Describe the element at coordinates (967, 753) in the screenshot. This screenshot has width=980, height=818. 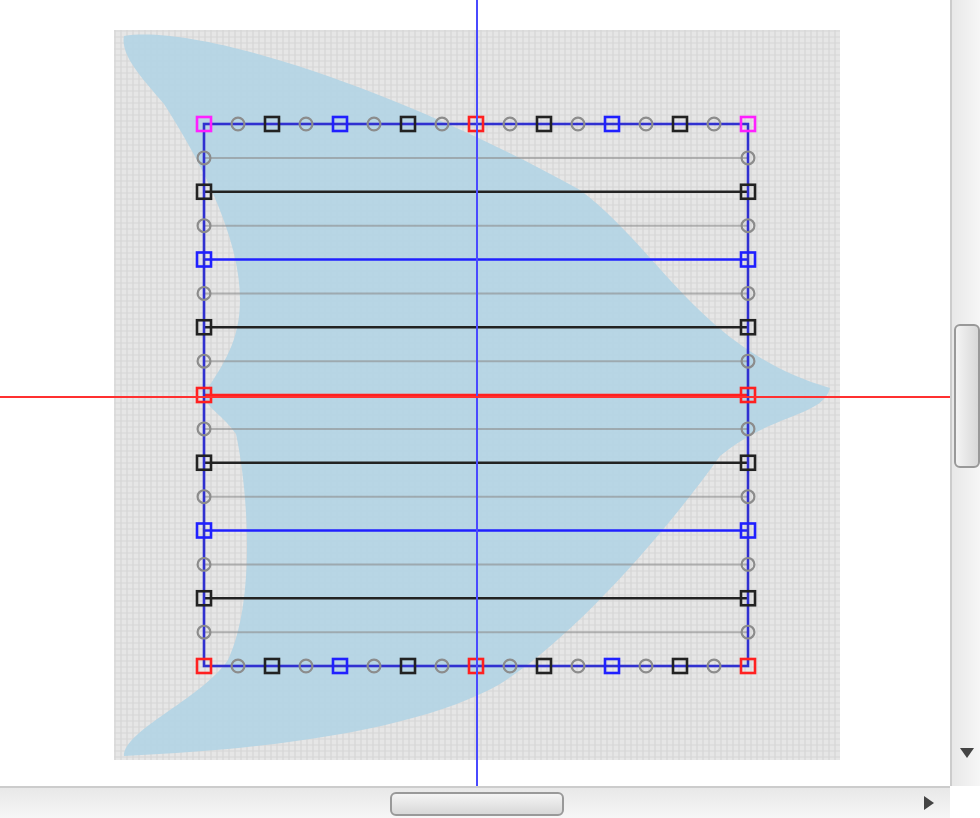
I see `scroll-down-icon` at that location.